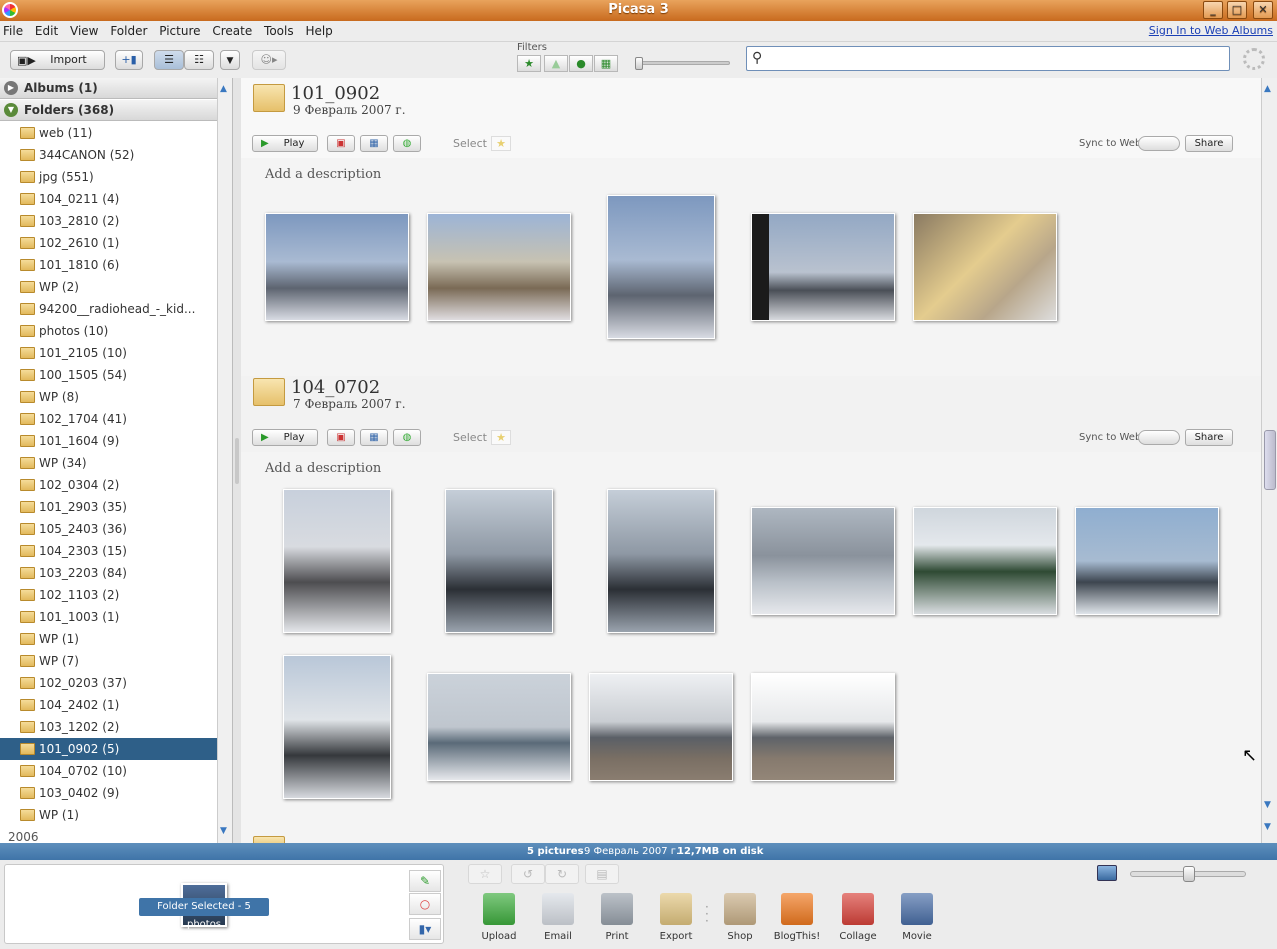  I want to click on sidebar-folder-item: web (11), so click(108, 133).